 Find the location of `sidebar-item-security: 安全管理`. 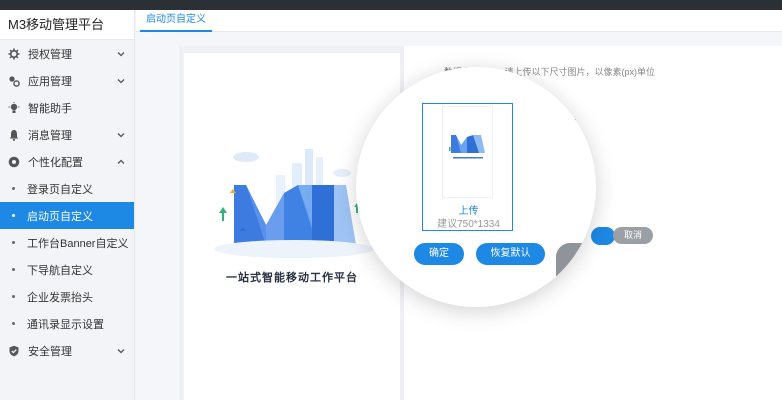

sidebar-item-security: 安全管理 is located at coordinates (67, 350).